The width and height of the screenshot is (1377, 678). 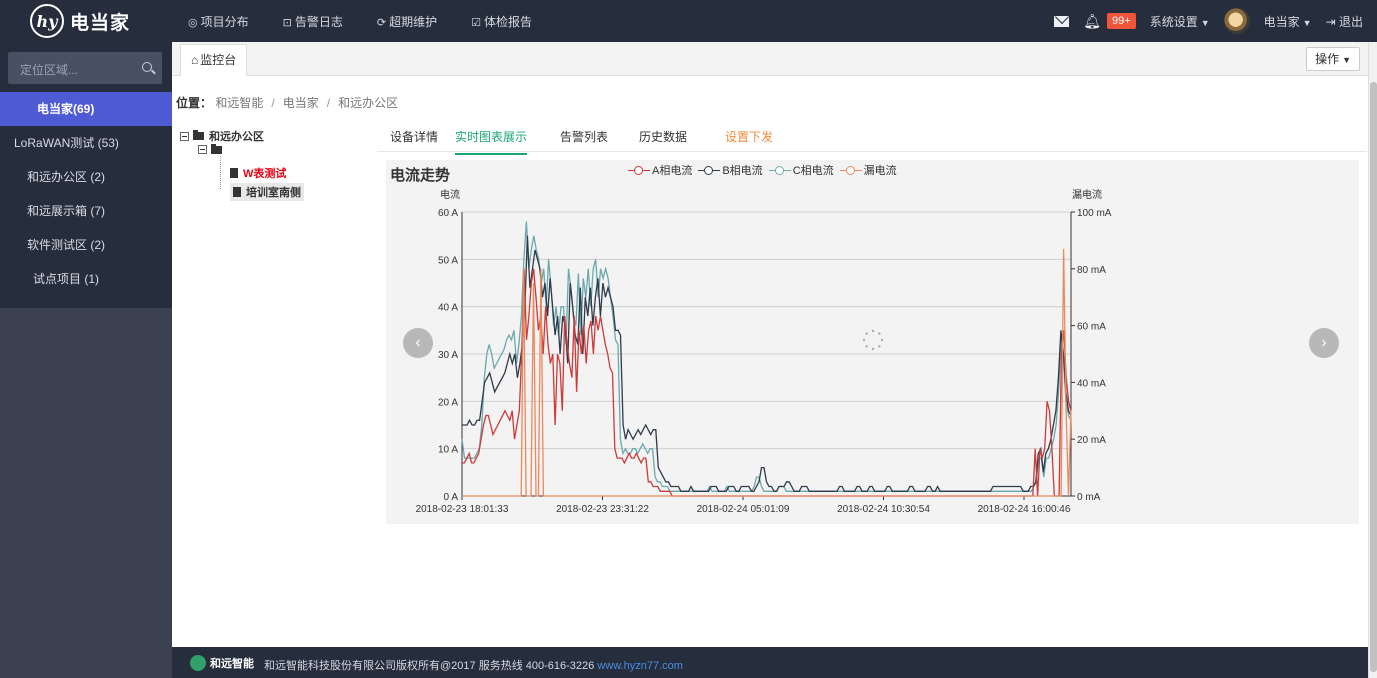 I want to click on logout-label: 退出, so click(x=1350, y=21).